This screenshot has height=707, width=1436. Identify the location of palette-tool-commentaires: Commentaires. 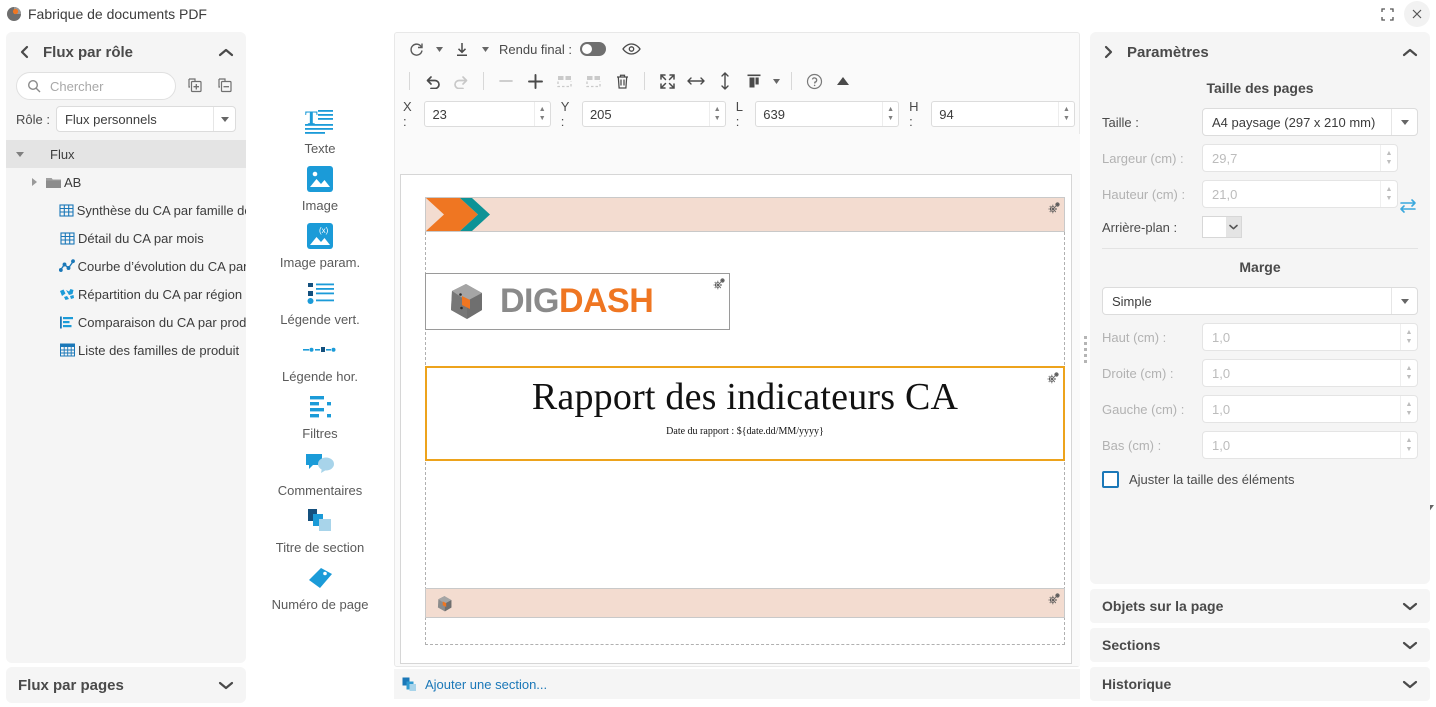
(320, 472).